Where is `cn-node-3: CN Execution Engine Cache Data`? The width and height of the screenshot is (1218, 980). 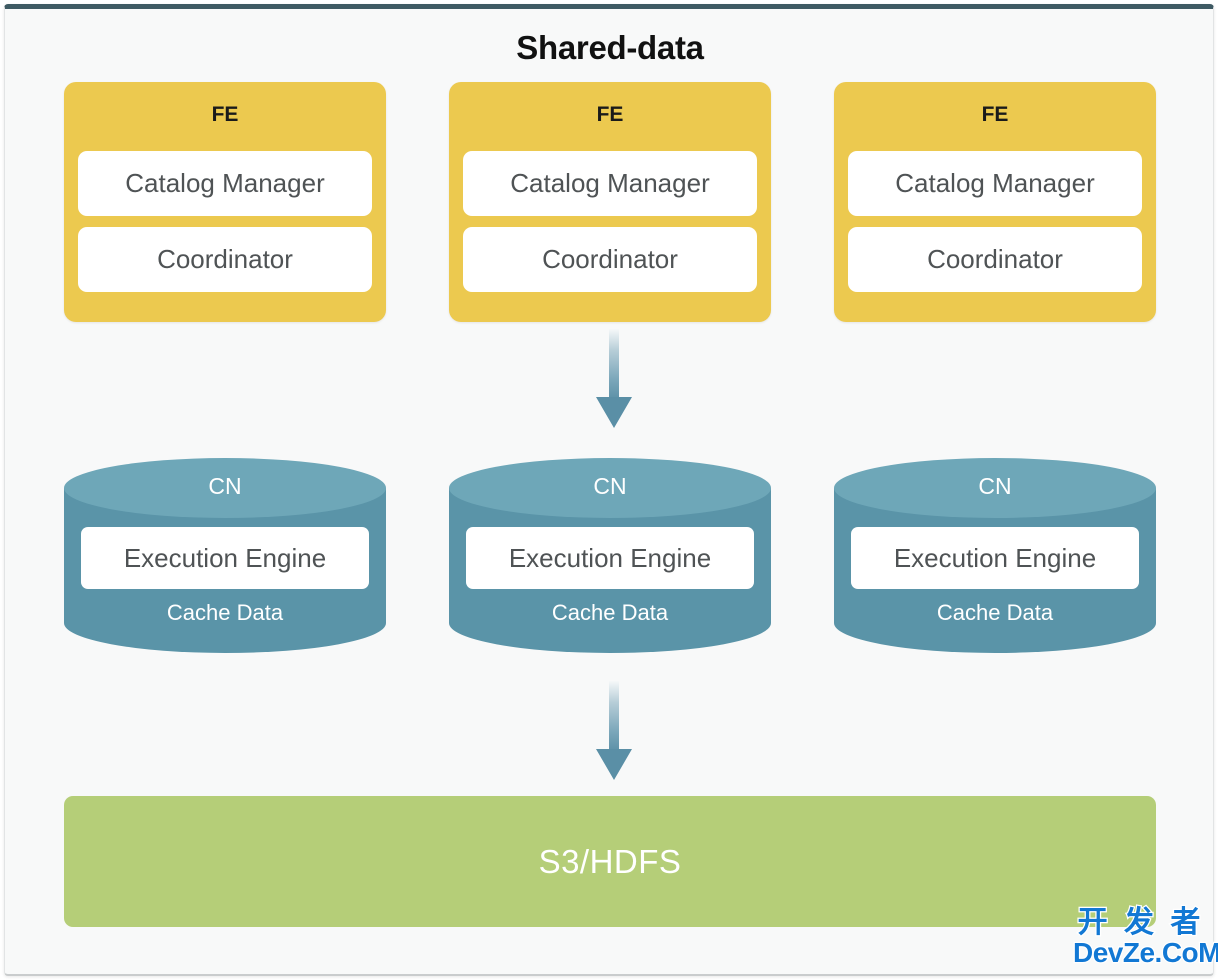
cn-node-3: CN Execution Engine Cache Data is located at coordinates (995, 555).